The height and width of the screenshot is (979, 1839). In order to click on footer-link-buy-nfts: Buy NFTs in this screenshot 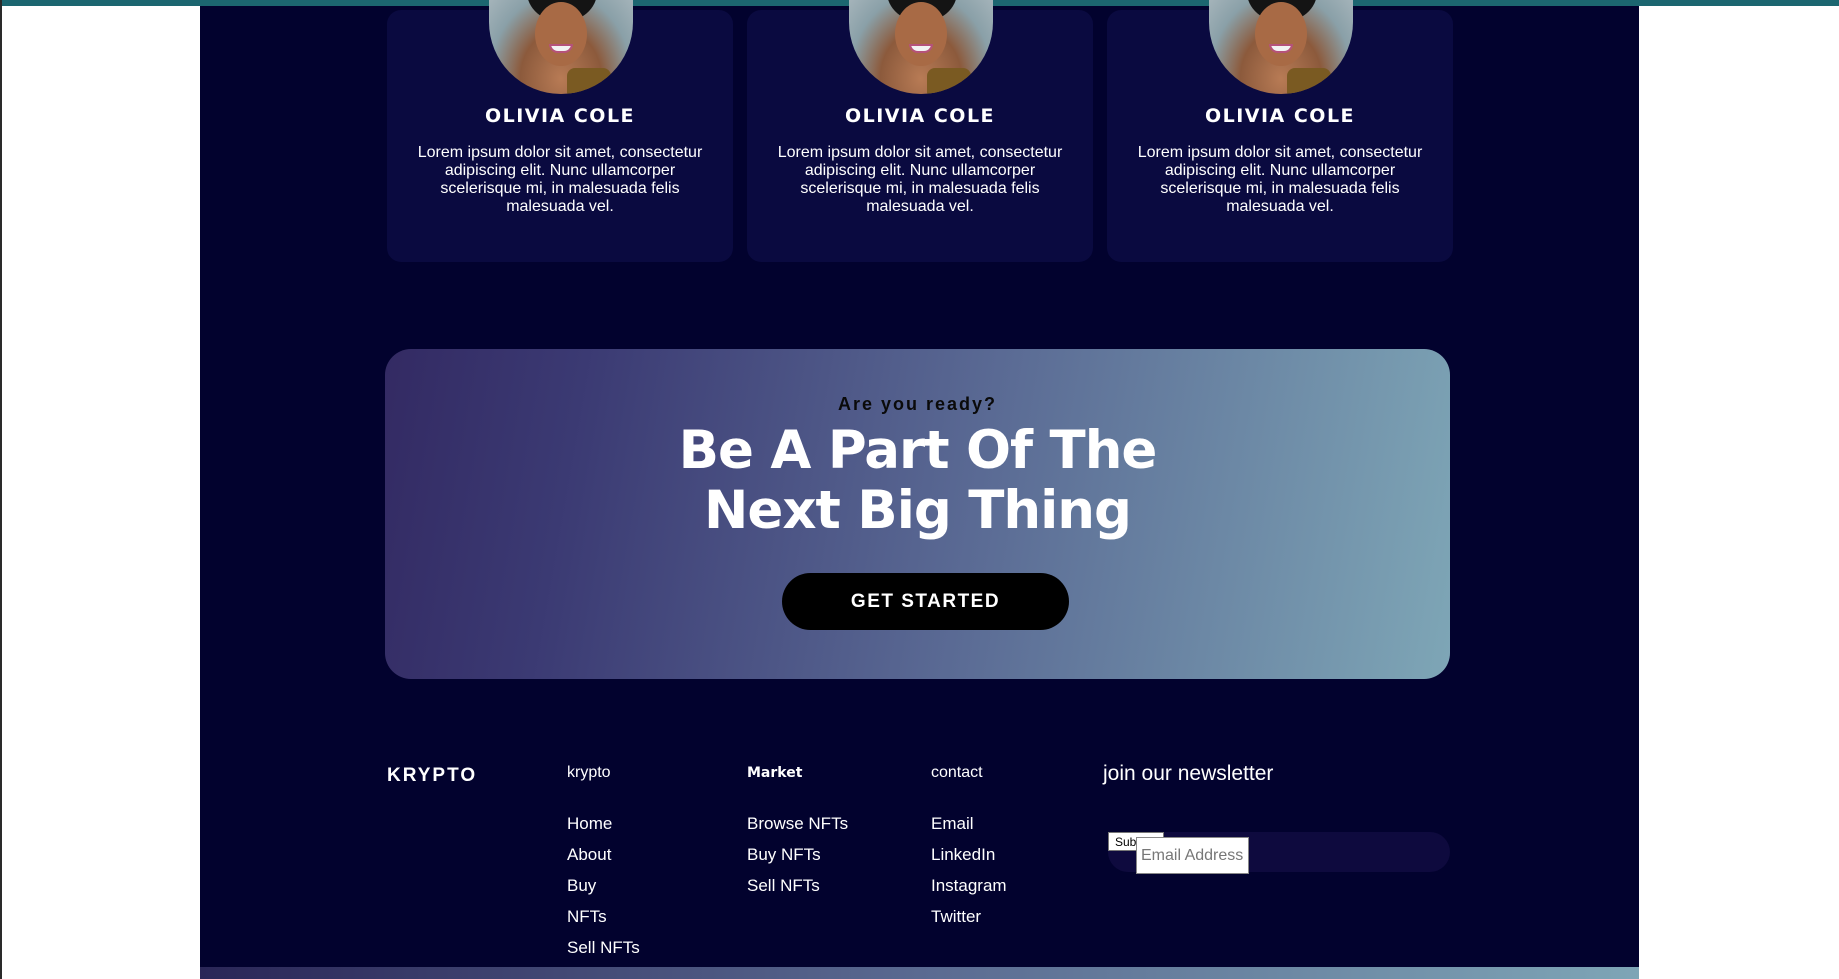, I will do `click(797, 854)`.